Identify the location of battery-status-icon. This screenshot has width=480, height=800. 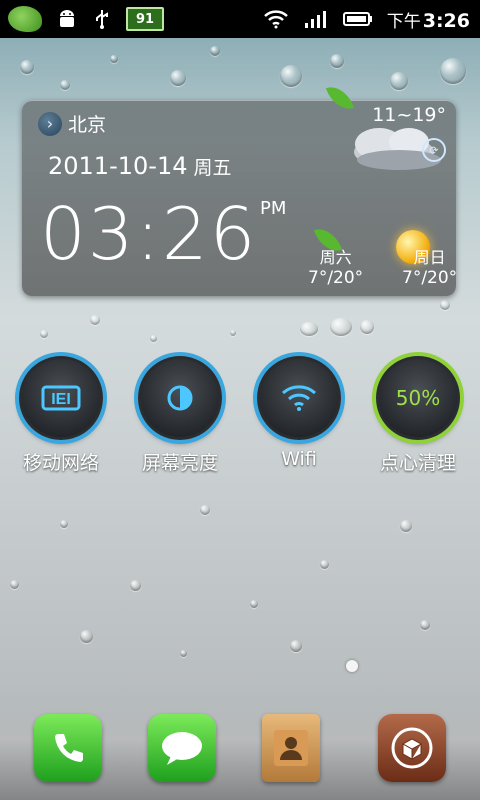
(357, 19).